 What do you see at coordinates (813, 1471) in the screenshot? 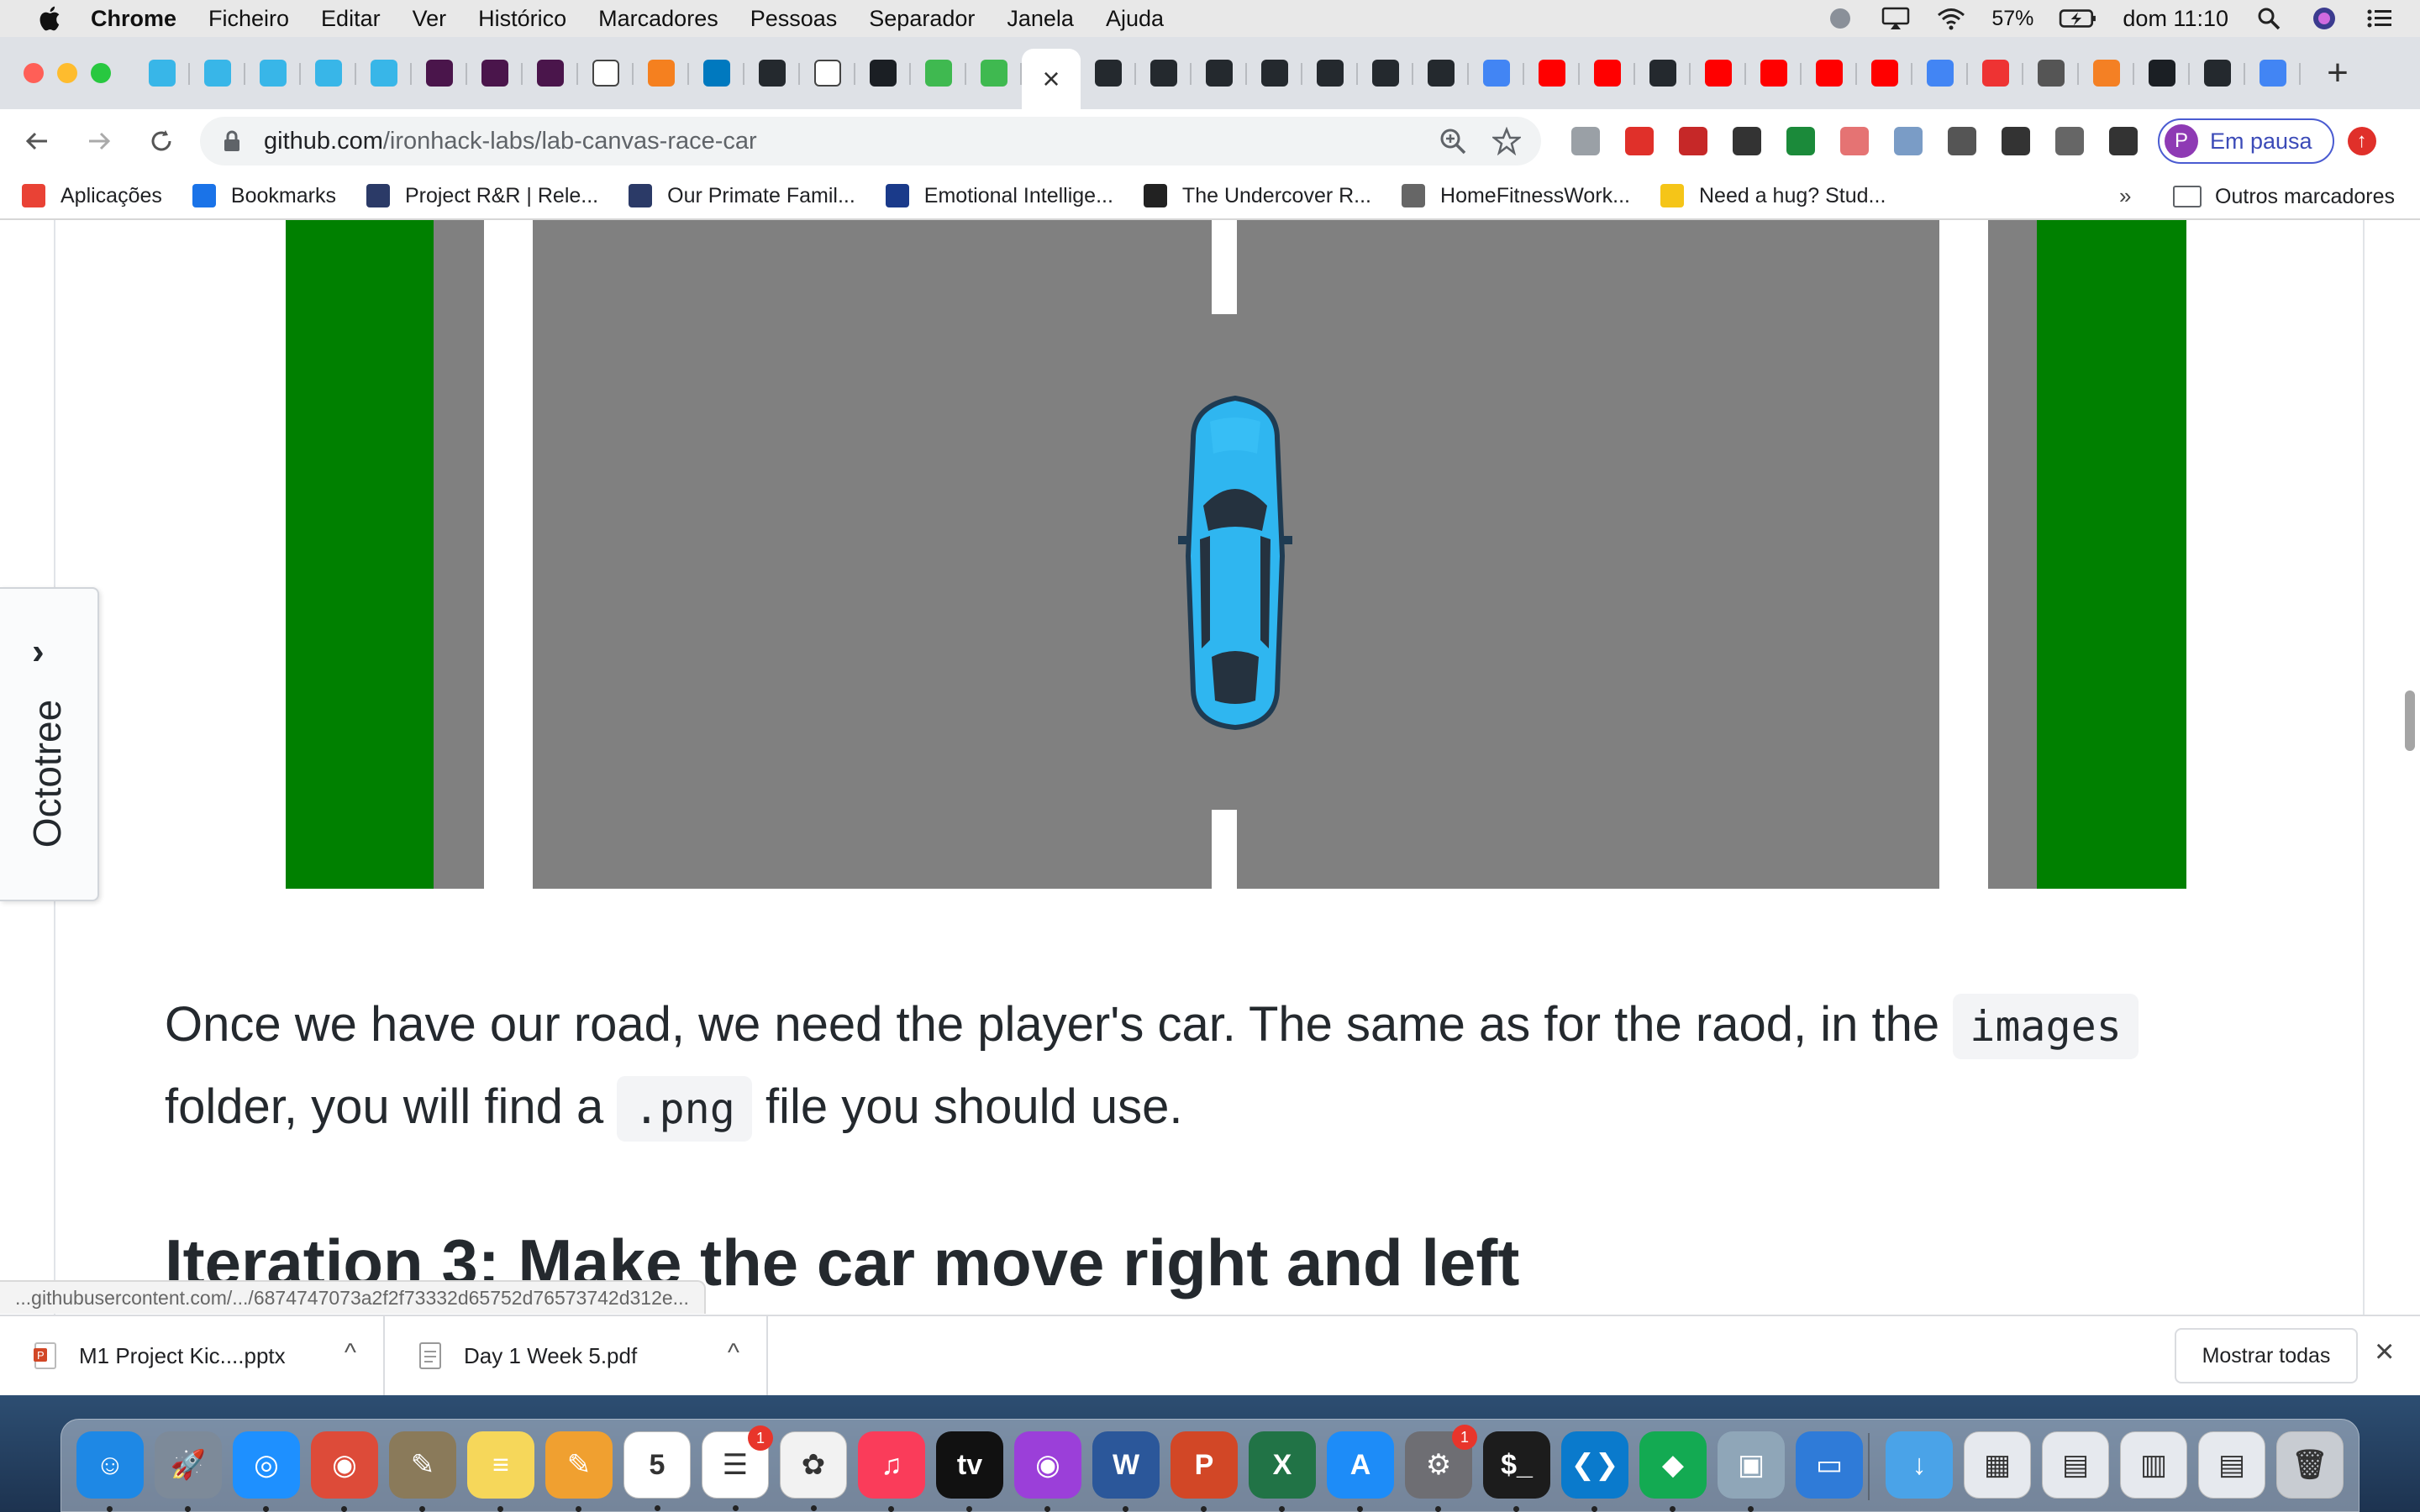
I see `dock-app-photos: ✿` at bounding box center [813, 1471].